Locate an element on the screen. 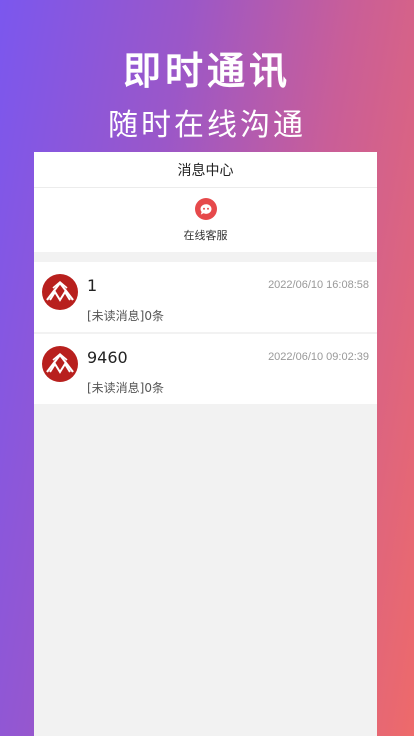 The width and height of the screenshot is (414, 736). conversation-name: 9460 is located at coordinates (107, 357).